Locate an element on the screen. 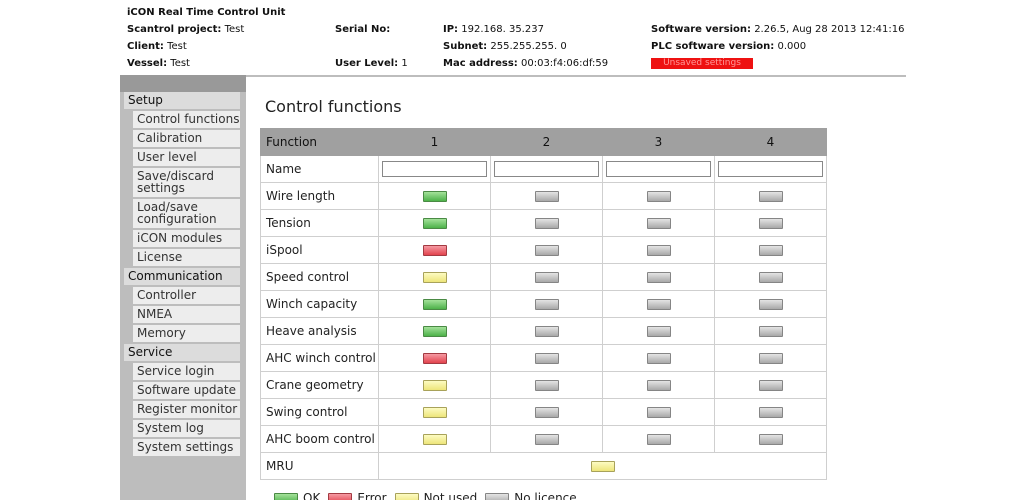 This screenshot has height=500, width=1024. function-label: Wire length is located at coordinates (319, 196).